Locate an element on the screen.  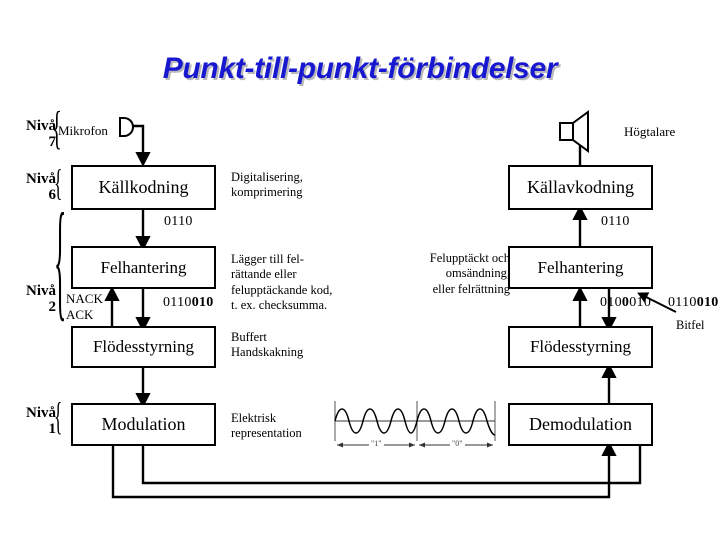
waveform-symbol-0: "0" is located at coordinates (457, 443).